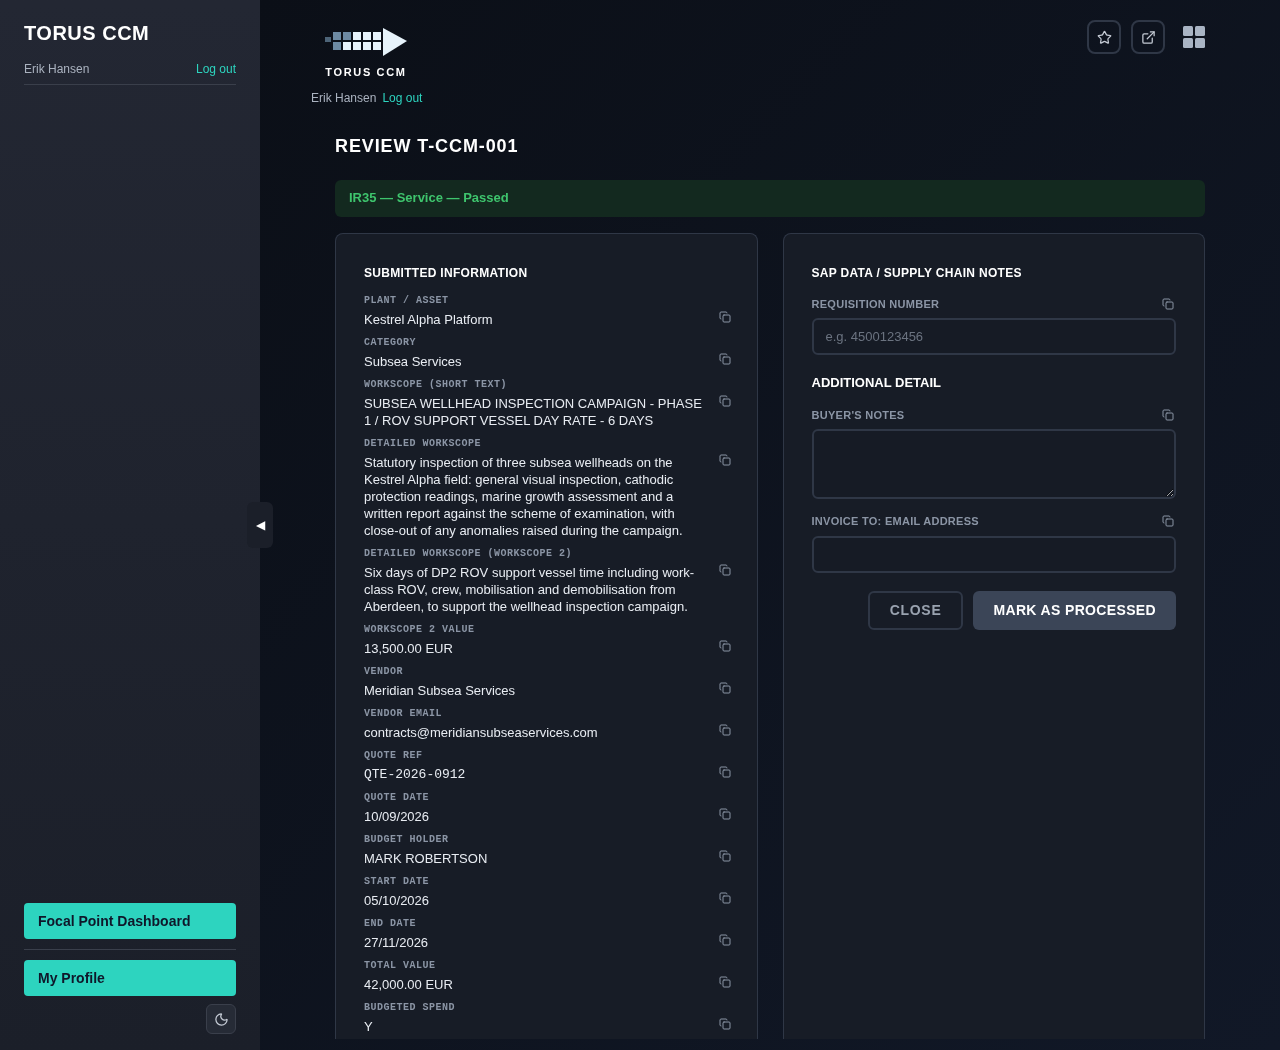  Describe the element at coordinates (397, 816) in the screenshot. I see `field-value: 10/09/2026` at that location.